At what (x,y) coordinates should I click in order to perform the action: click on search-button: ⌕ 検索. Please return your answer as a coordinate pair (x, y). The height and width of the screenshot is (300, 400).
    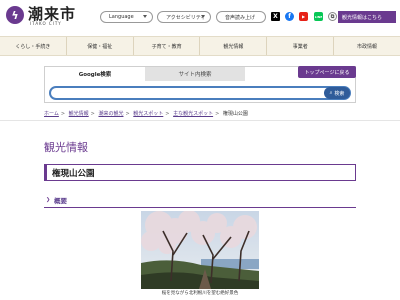
    Looking at the image, I should click on (337, 93).